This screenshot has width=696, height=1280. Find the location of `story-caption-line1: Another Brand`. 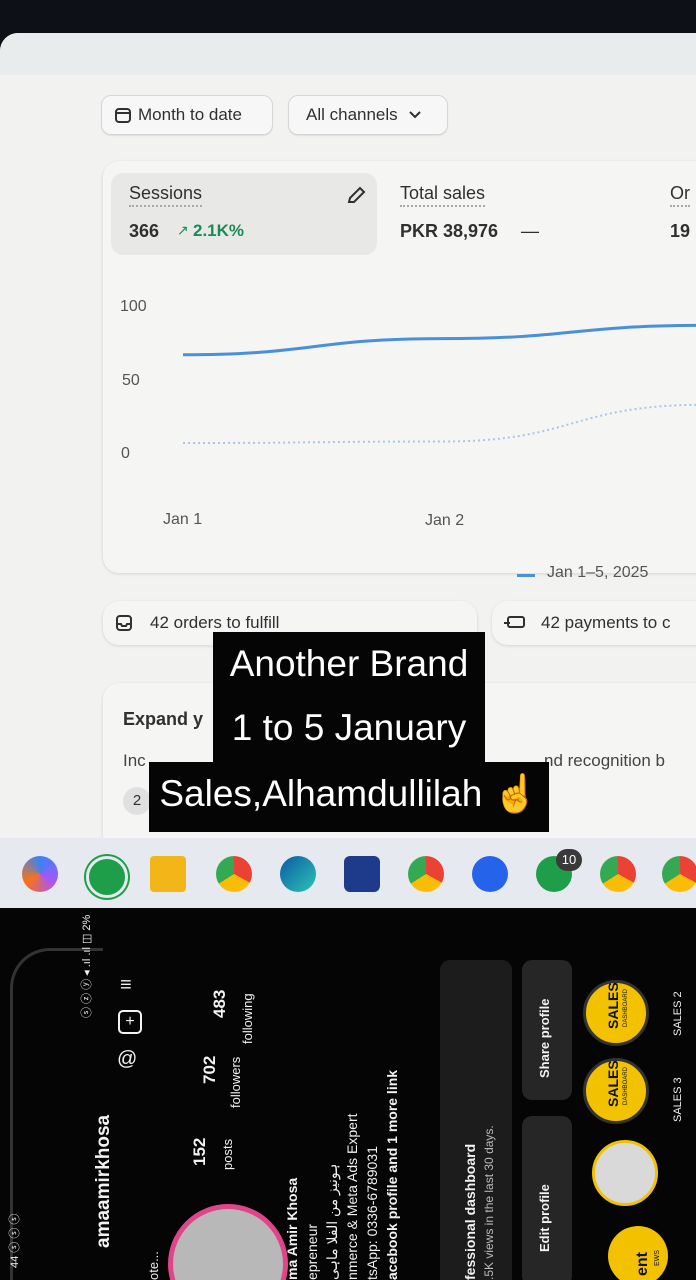

story-caption-line1: Another Brand is located at coordinates (349, 666).